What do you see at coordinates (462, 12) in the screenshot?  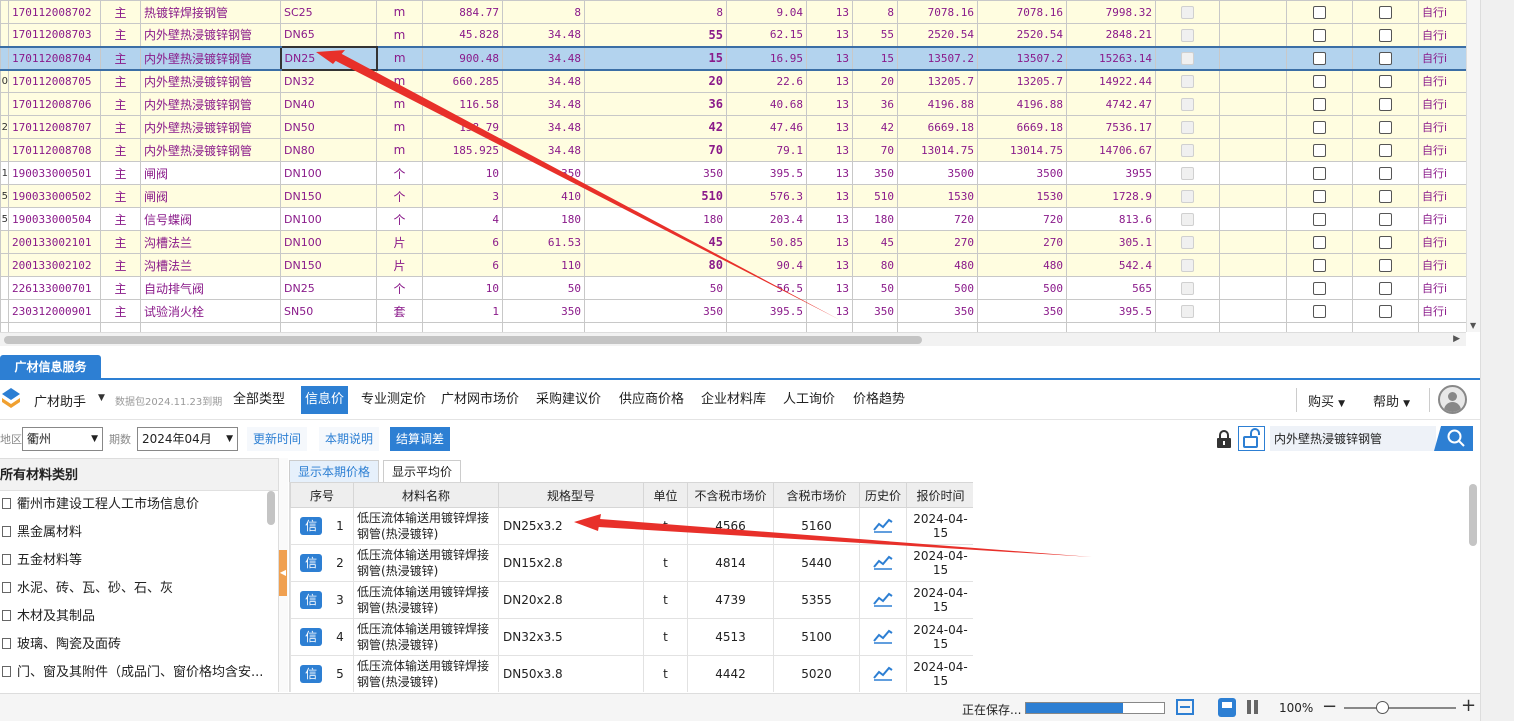 I see `quantity: 884.77` at bounding box center [462, 12].